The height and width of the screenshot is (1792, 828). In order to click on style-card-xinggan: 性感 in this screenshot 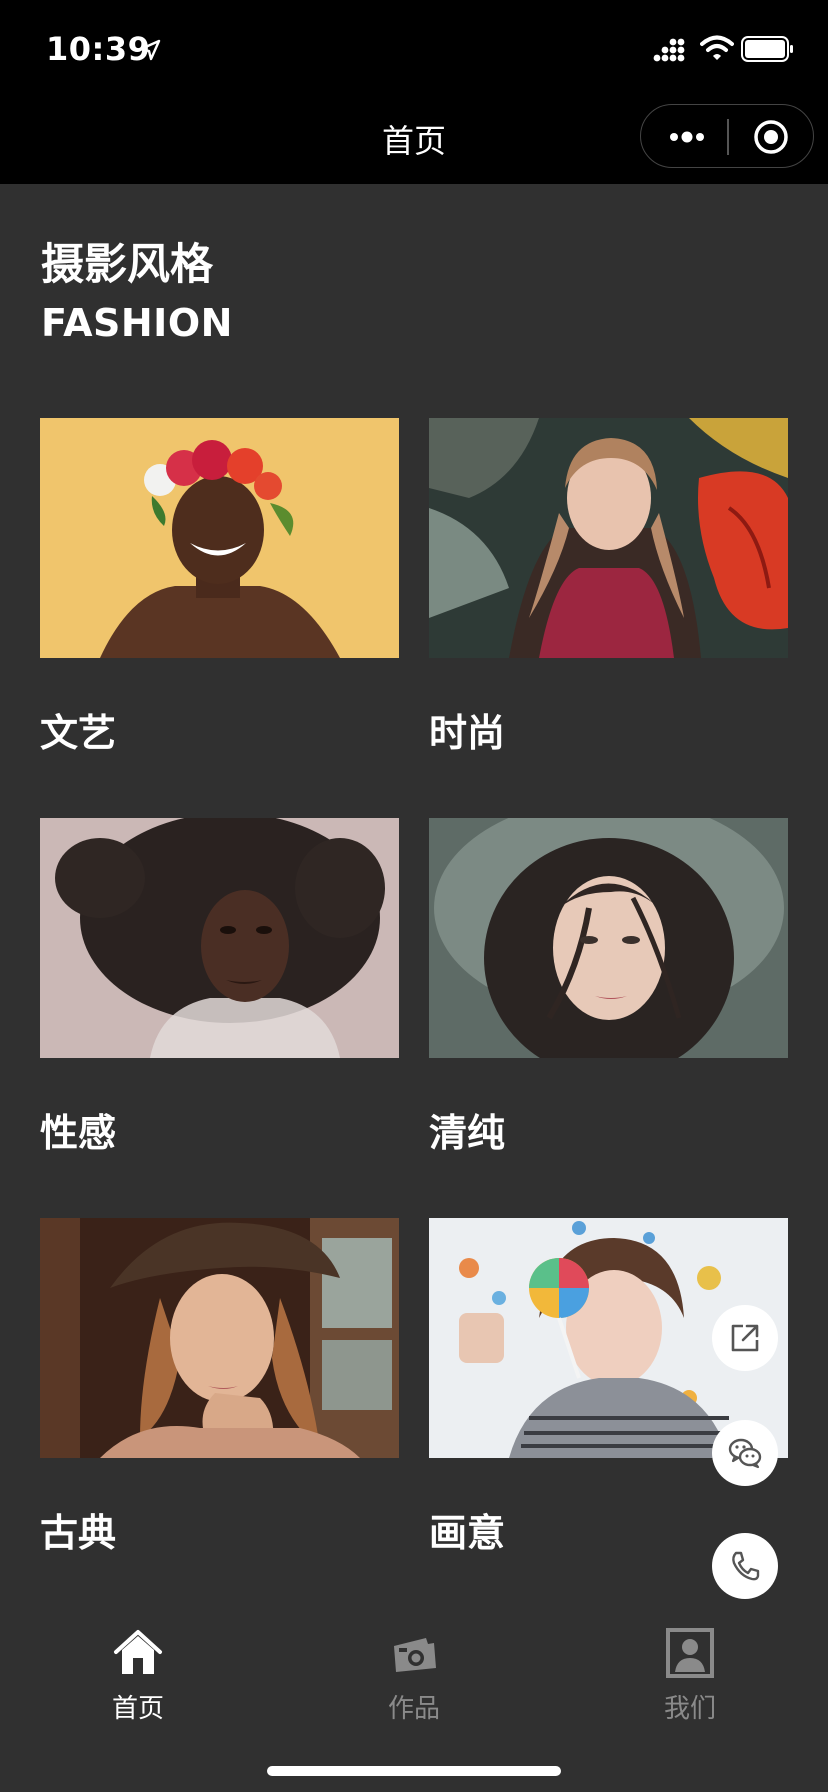, I will do `click(219, 987)`.